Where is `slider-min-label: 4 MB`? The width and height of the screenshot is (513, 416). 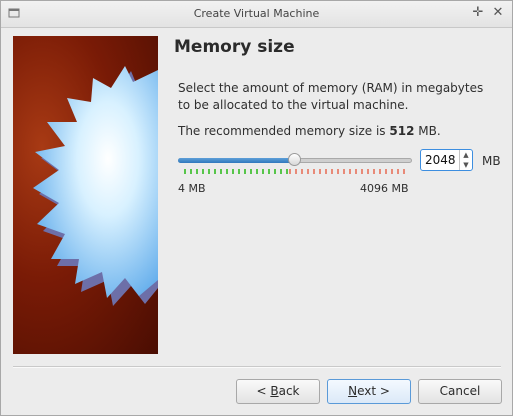
slider-min-label: 4 MB is located at coordinates (192, 188).